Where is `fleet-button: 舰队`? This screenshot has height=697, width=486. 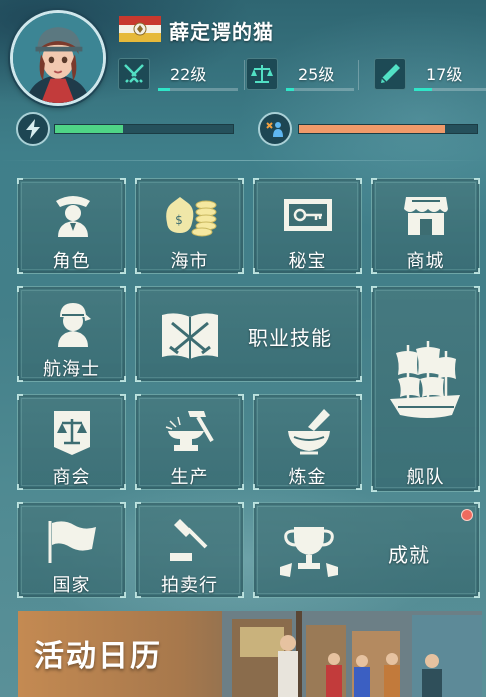
fleet-button: 舰队 is located at coordinates (425, 389).